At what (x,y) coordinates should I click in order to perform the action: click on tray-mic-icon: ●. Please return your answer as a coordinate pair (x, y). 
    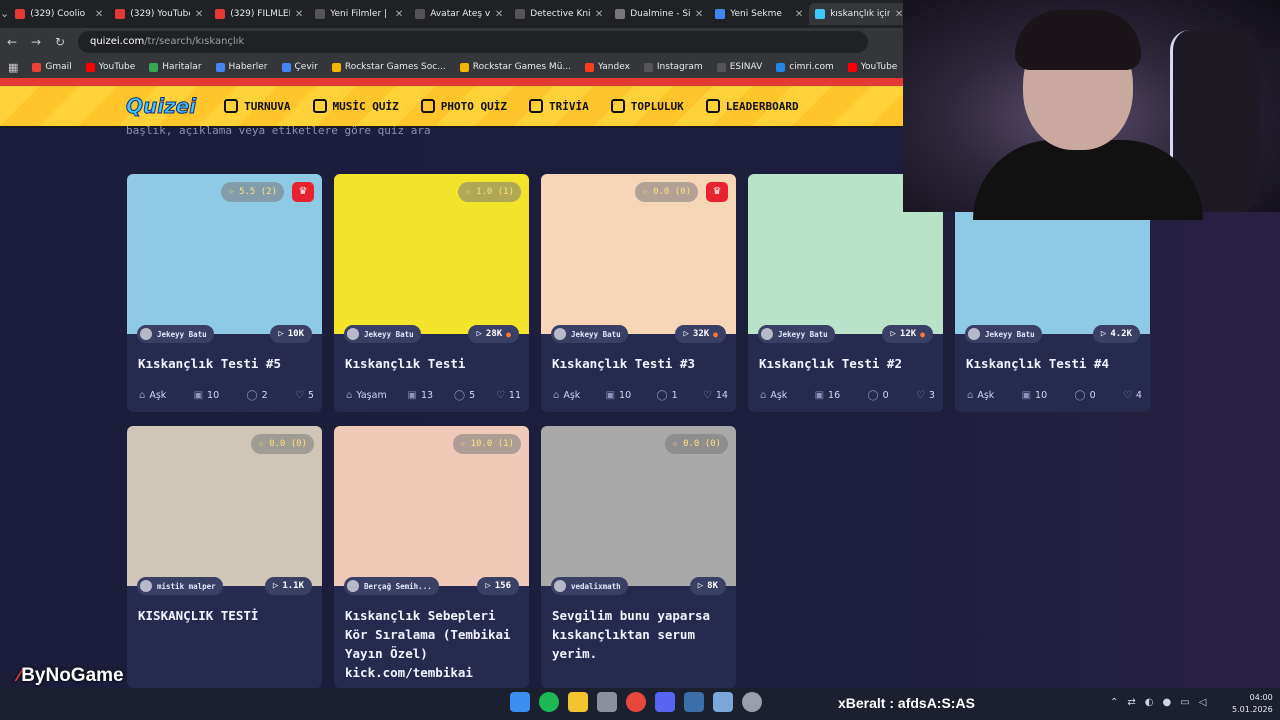
    Looking at the image, I should click on (1167, 702).